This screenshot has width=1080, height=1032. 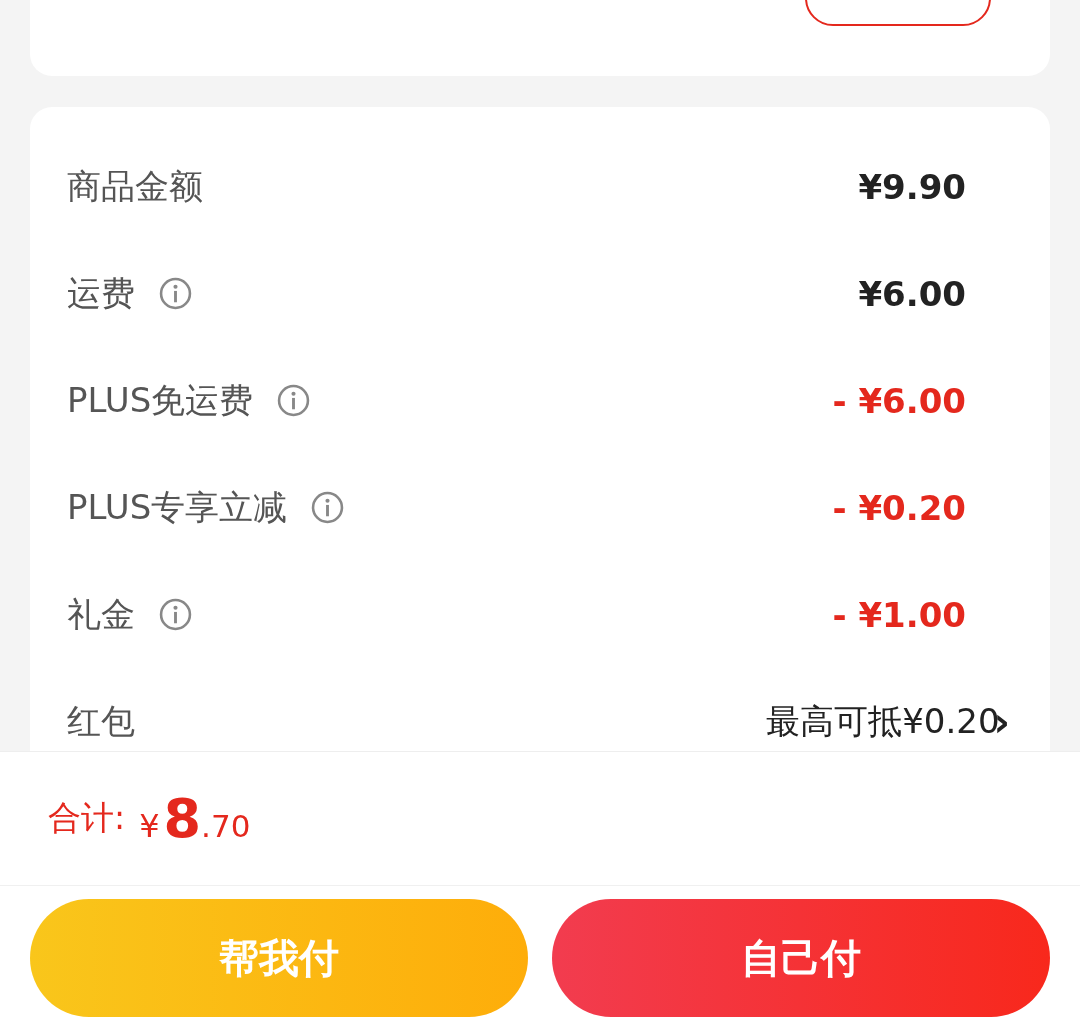 I want to click on row-value: ¥6.00, so click(x=912, y=293).